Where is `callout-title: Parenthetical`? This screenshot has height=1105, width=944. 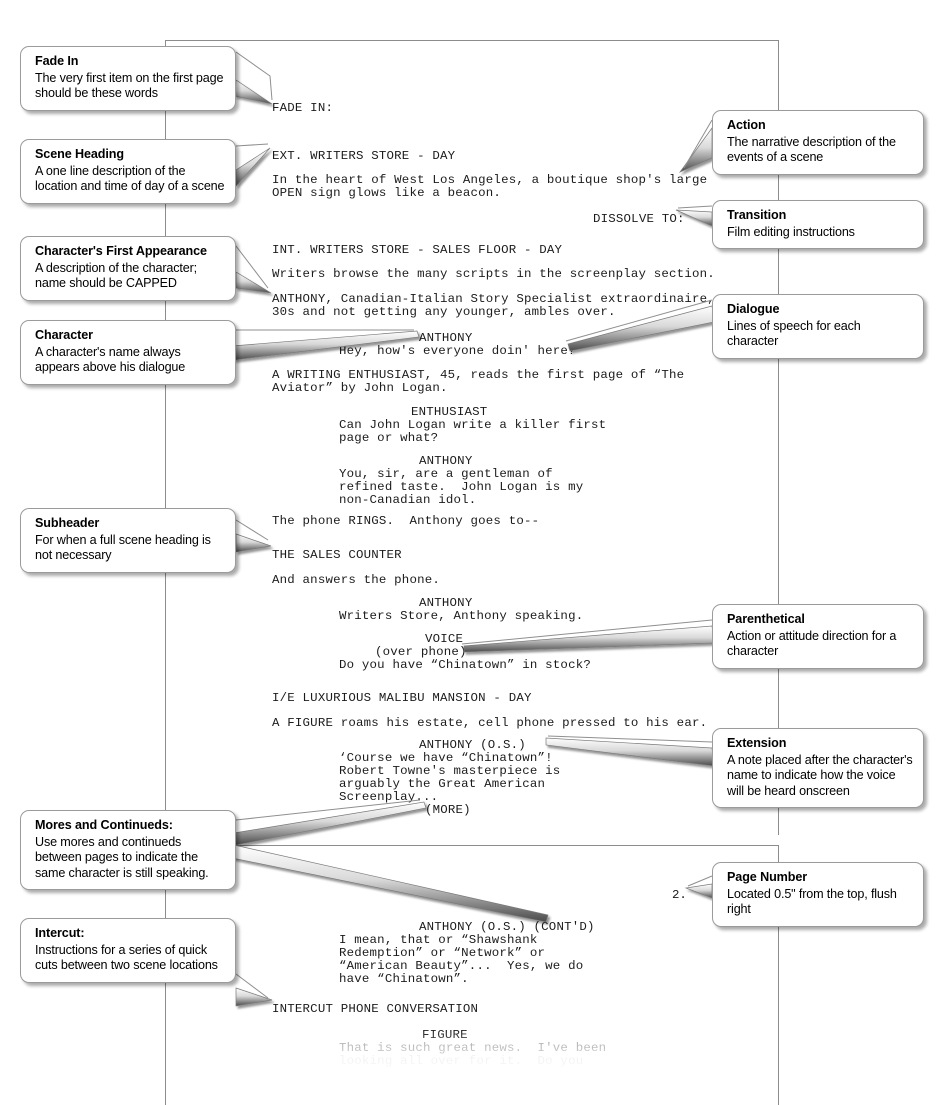 callout-title: Parenthetical is located at coordinates (766, 619).